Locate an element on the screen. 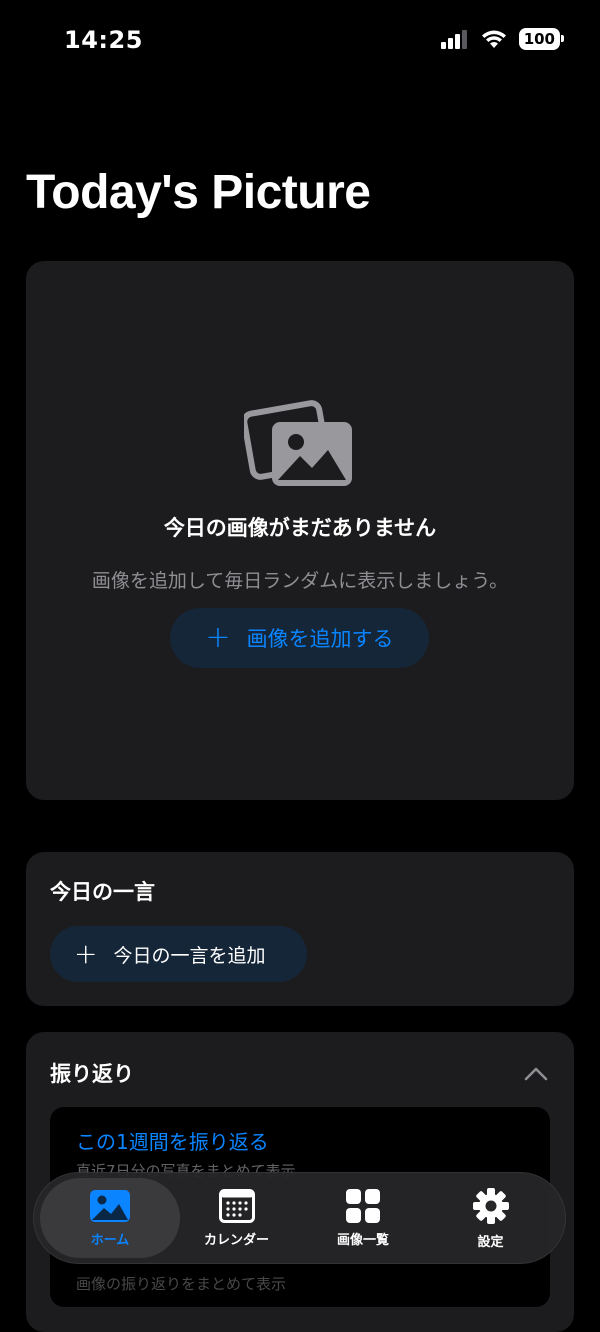  tab-home-label: ホーム is located at coordinates (110, 1240).